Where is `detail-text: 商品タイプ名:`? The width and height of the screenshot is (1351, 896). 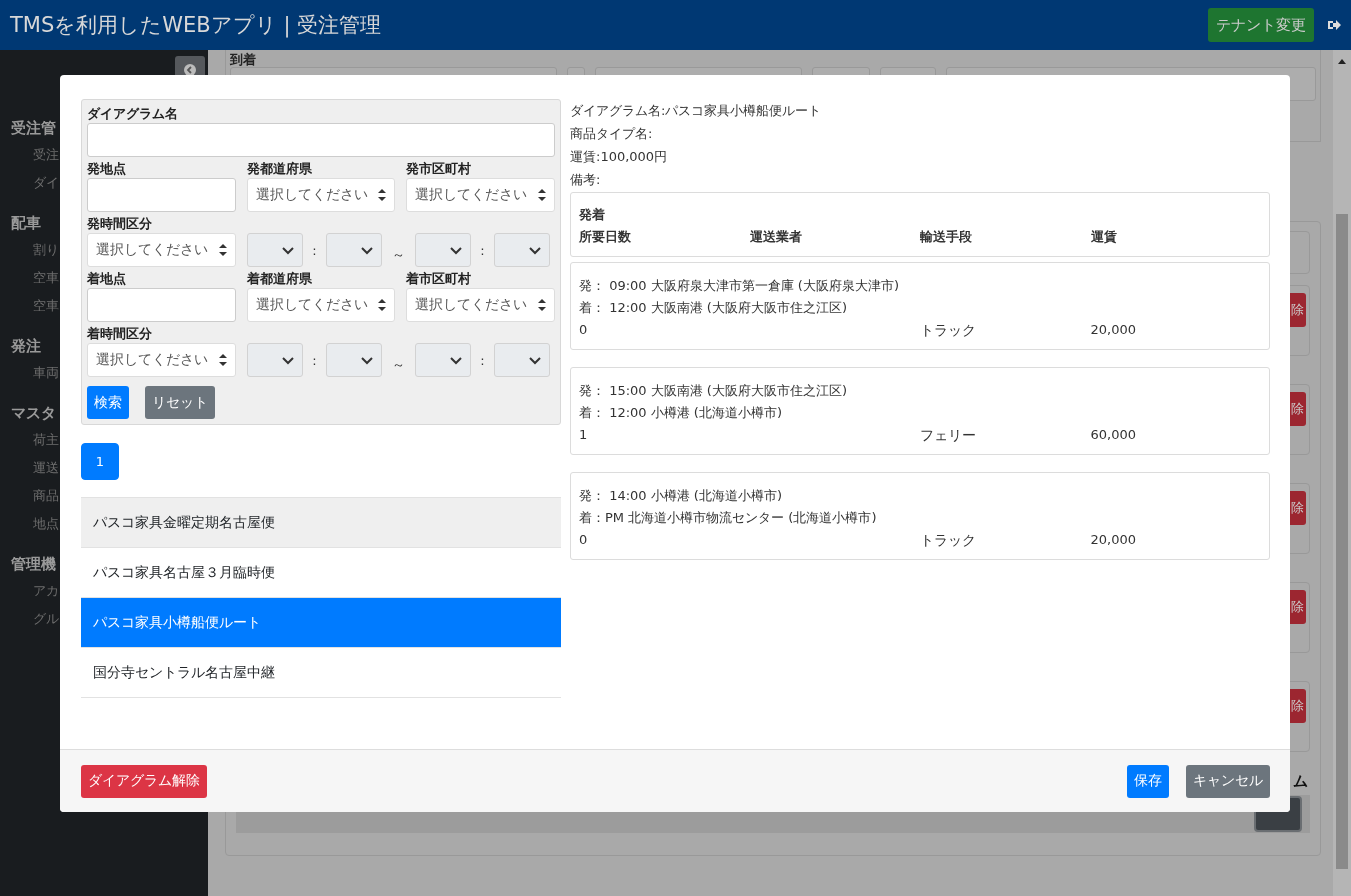
detail-text: 商品タイプ名: is located at coordinates (612, 134).